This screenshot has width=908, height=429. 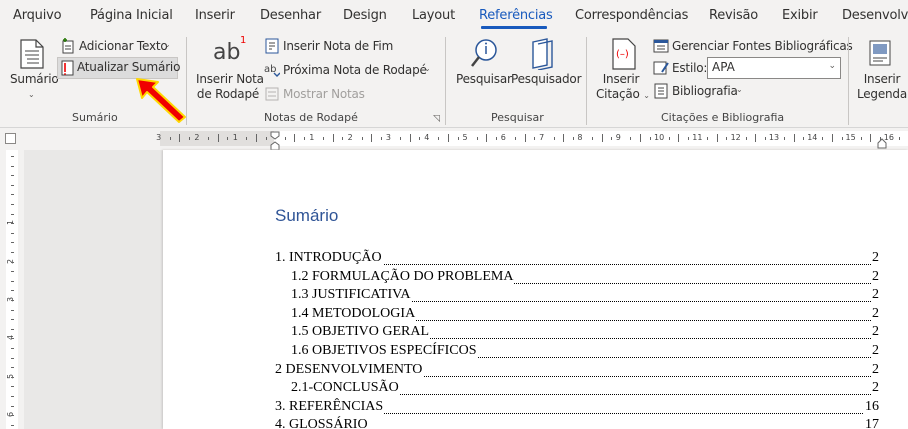 What do you see at coordinates (68, 48) in the screenshot?
I see `add-text-icon` at bounding box center [68, 48].